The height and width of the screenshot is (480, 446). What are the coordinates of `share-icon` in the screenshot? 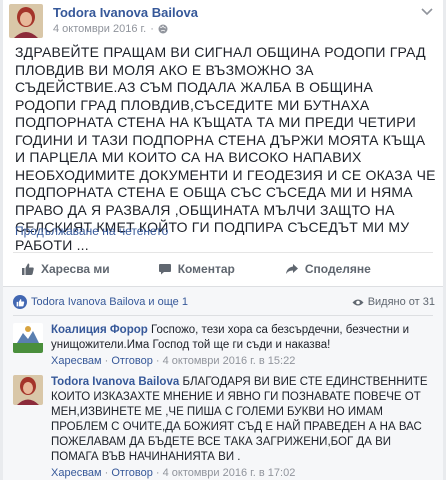 It's located at (291, 268).